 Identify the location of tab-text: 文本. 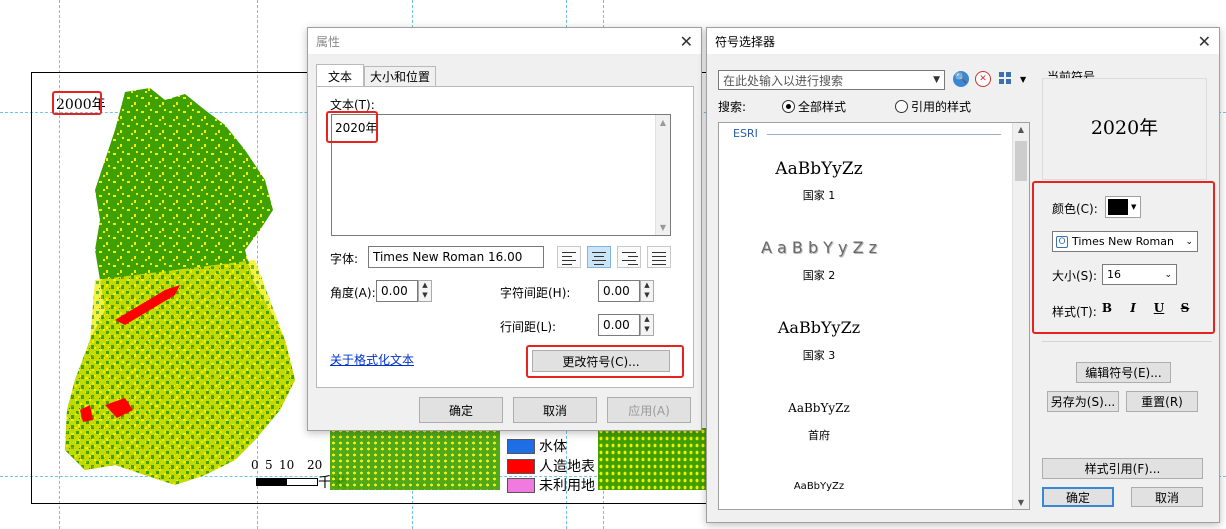
(340, 75).